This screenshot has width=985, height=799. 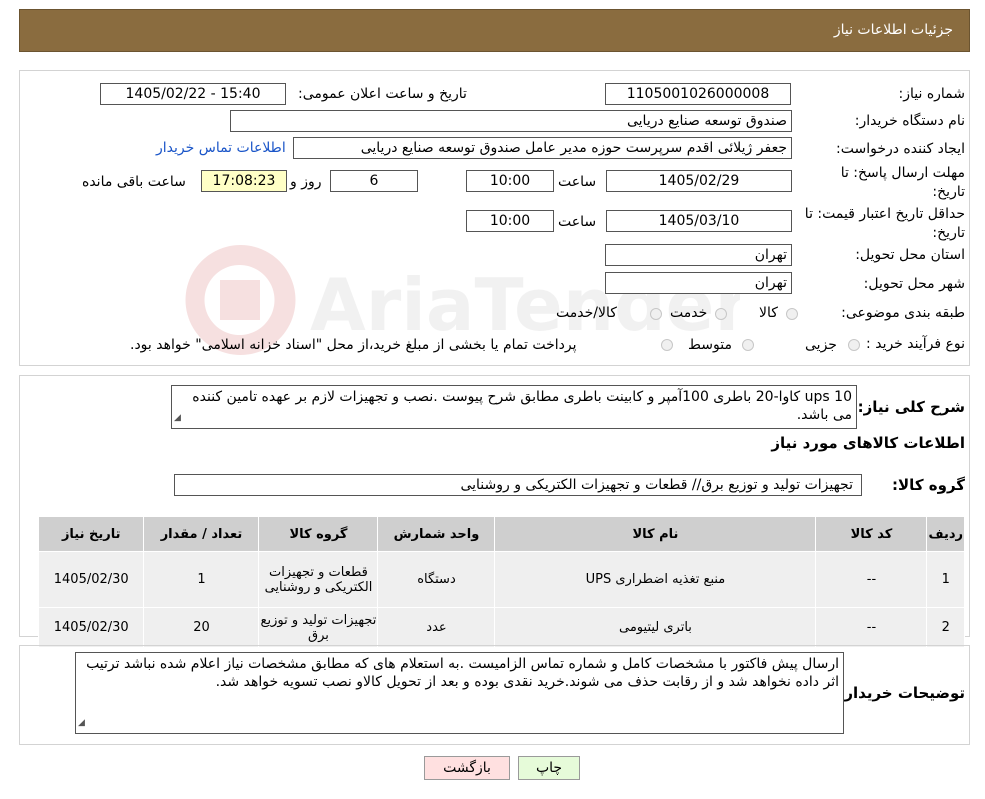 I want to click on buyer-contact-link: اطلاعات تماس خریدار, so click(x=221, y=148).